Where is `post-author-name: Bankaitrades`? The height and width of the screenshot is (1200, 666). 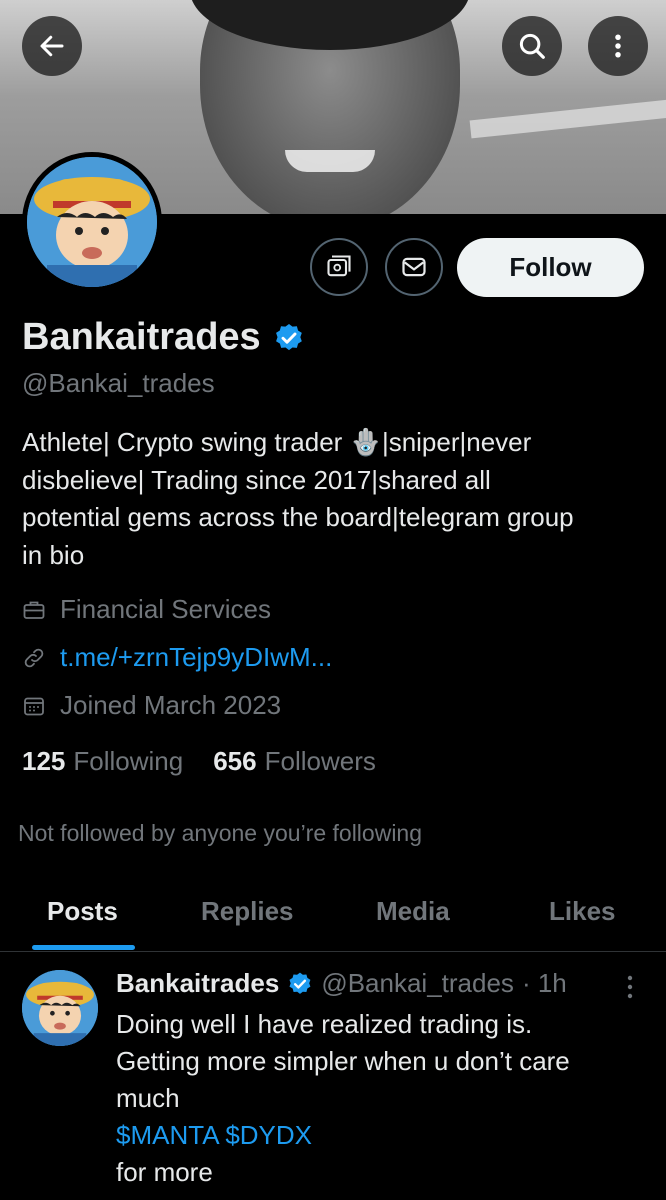 post-author-name: Bankaitrades is located at coordinates (197, 983).